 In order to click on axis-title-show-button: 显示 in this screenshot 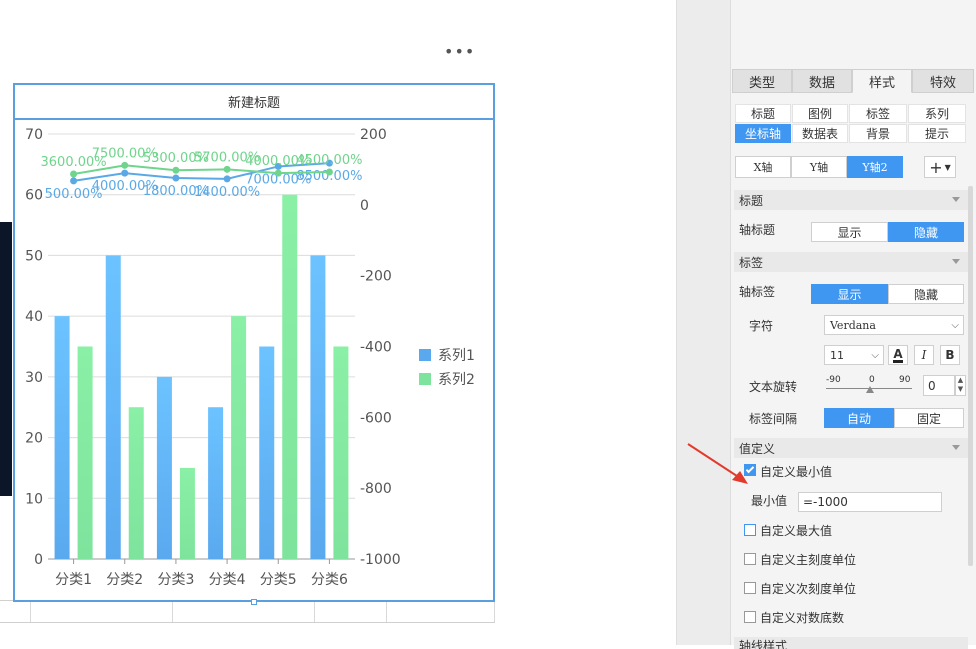, I will do `click(849, 232)`.